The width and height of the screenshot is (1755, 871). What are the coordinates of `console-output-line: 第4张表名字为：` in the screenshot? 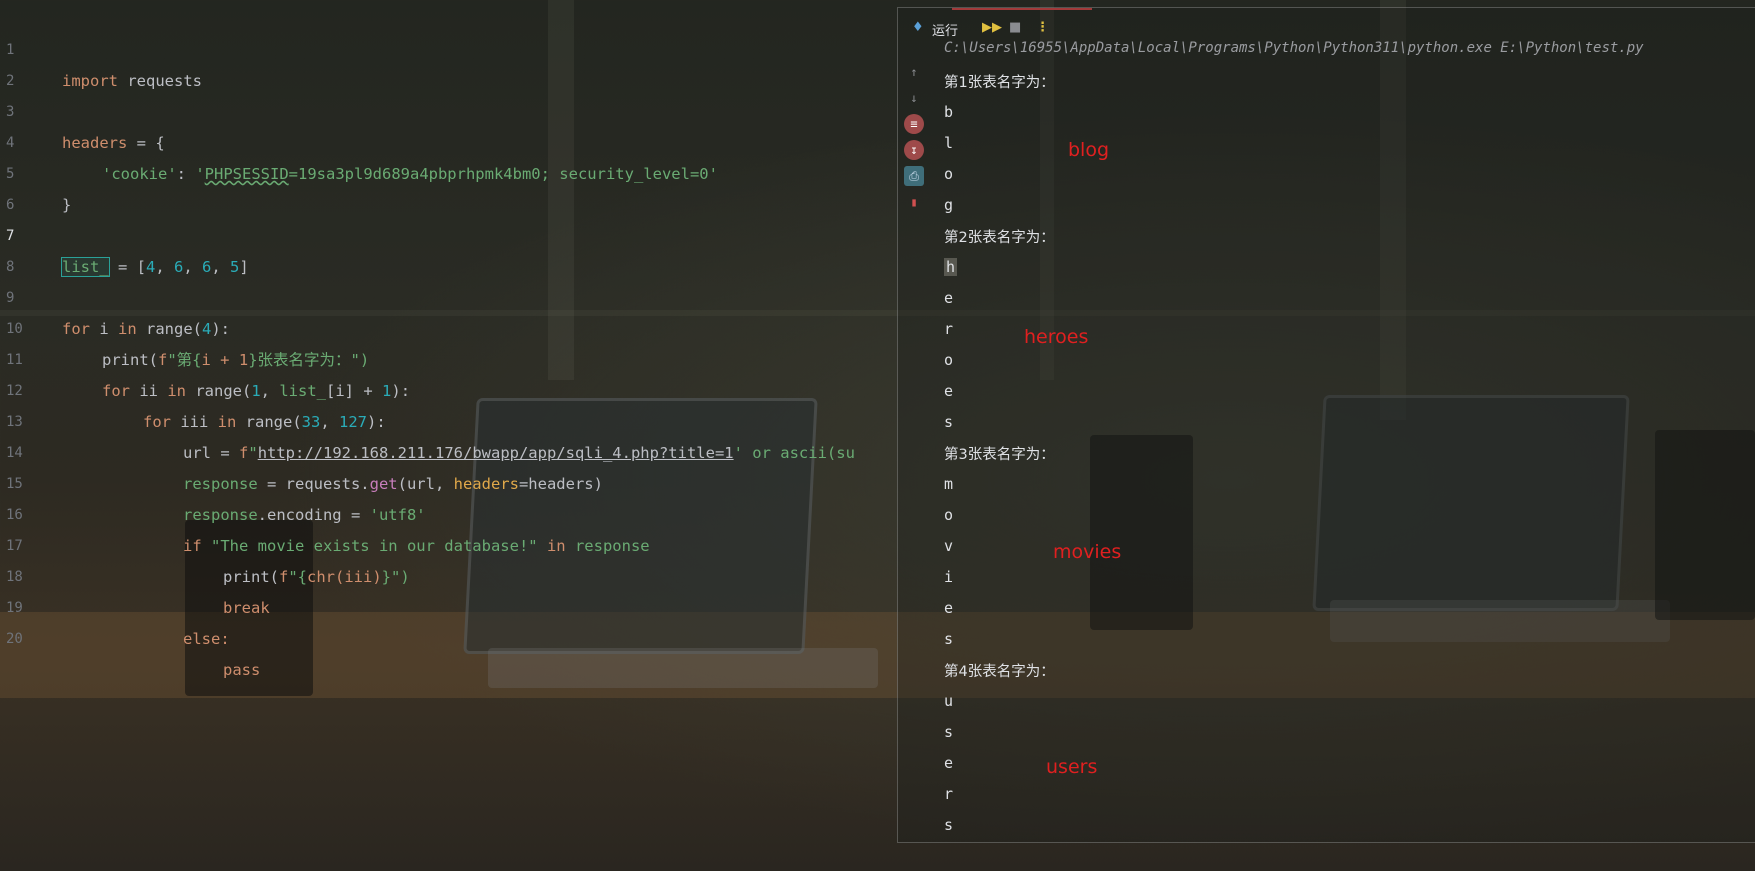 It's located at (999, 672).